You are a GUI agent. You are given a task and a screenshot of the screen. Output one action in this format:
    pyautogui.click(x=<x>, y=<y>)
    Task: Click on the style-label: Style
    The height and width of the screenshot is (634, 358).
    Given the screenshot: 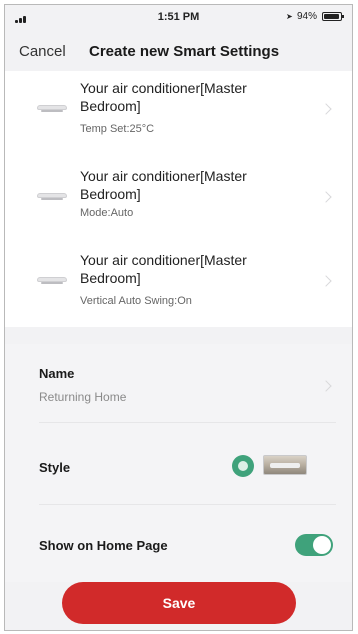 What is the action you would take?
    pyautogui.click(x=55, y=467)
    